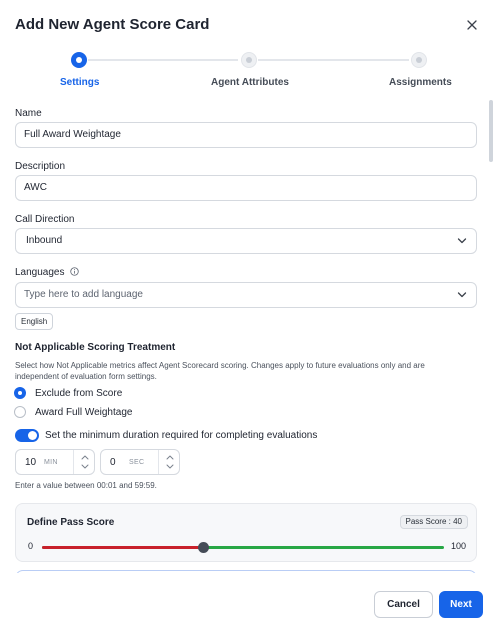 This screenshot has width=495, height=625. I want to click on info-icon, so click(74, 271).